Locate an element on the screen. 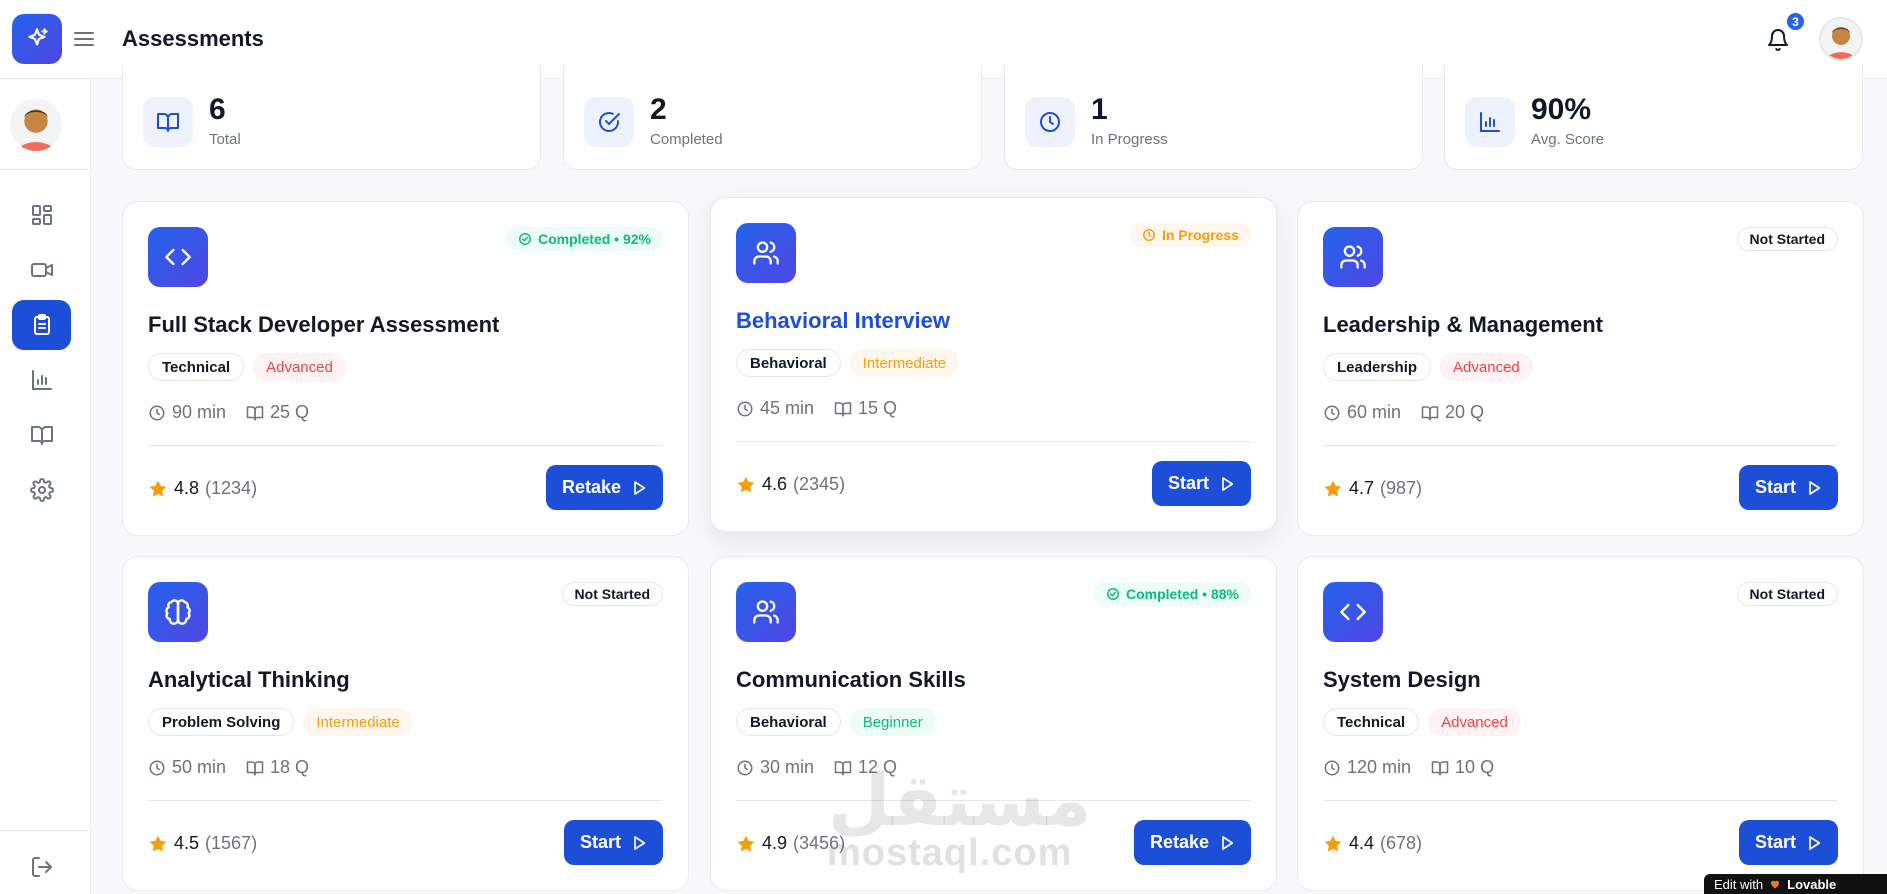 This screenshot has width=1887, height=894. question-count: 18 Q is located at coordinates (290, 767).